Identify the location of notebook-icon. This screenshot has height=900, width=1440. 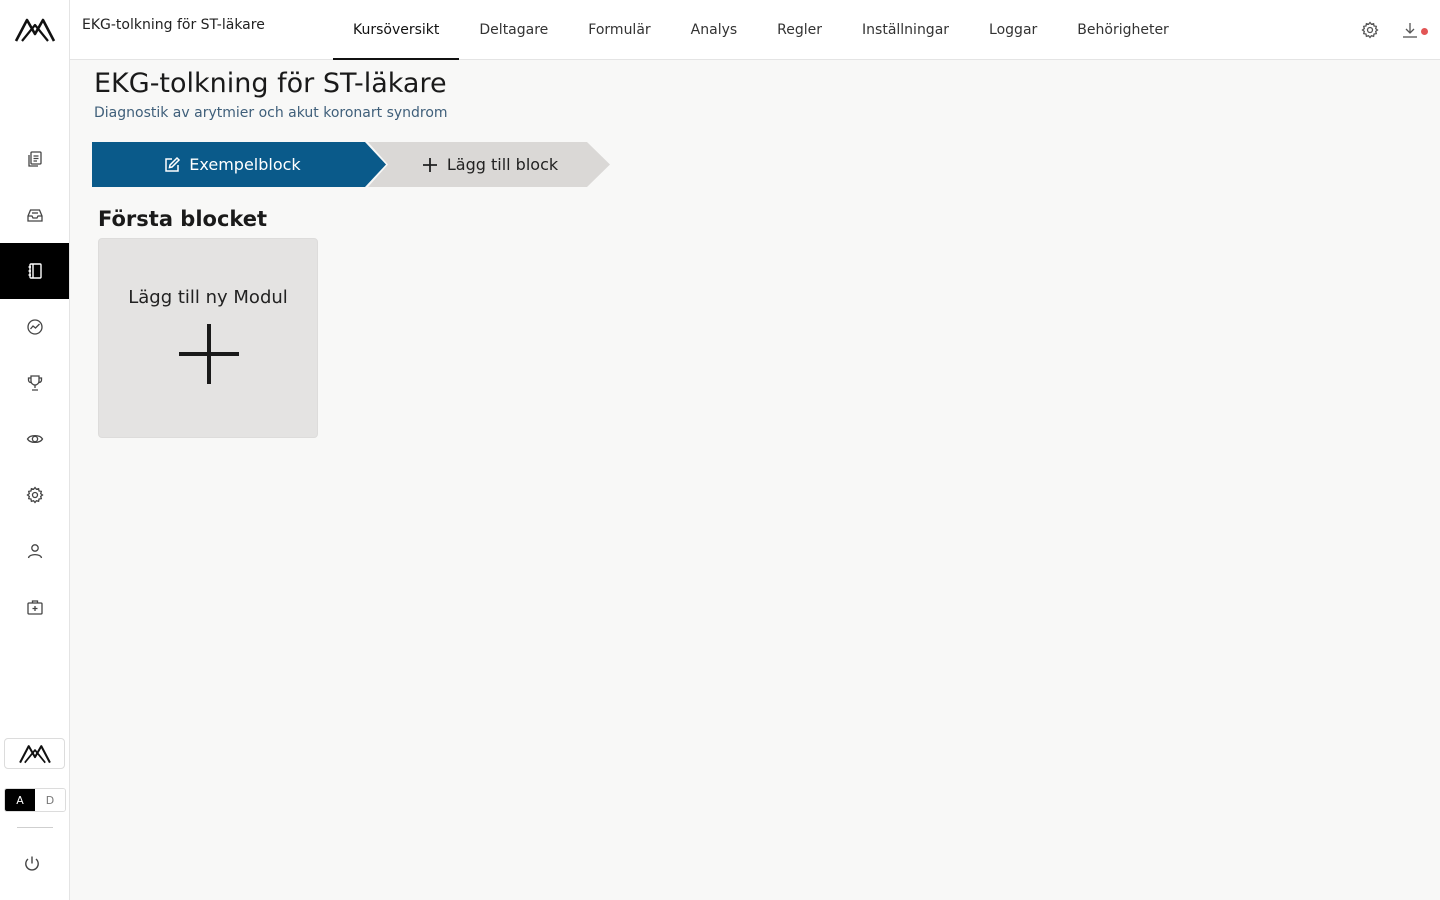
(35, 271).